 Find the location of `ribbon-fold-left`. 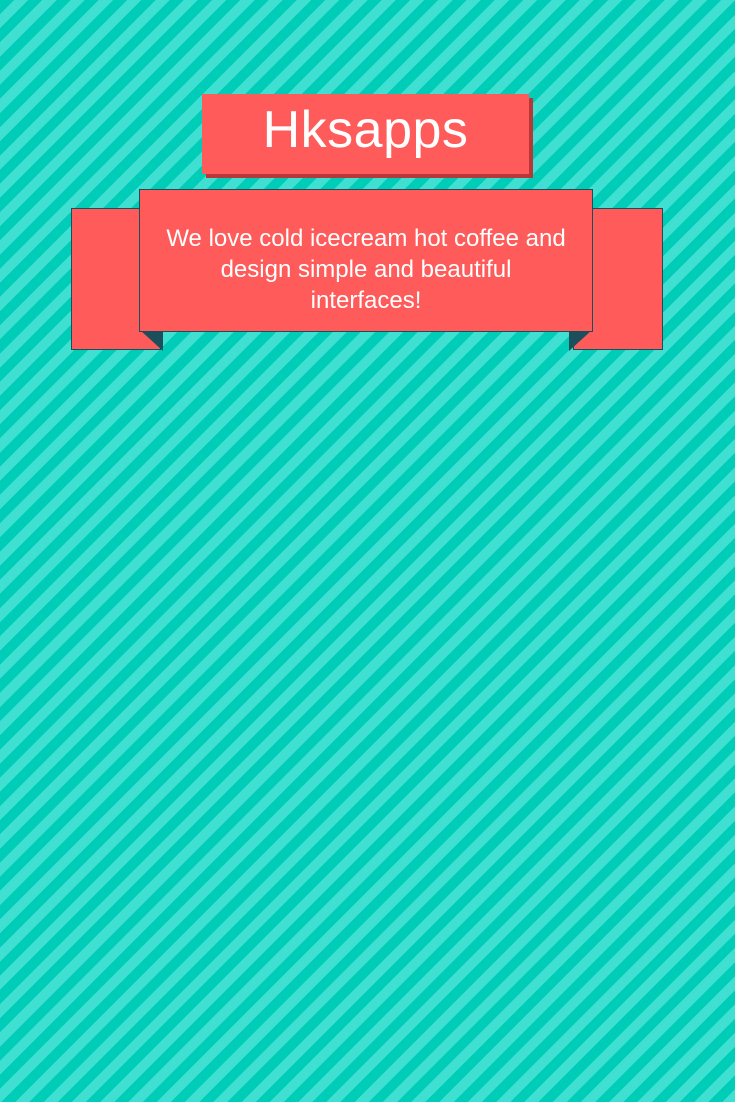

ribbon-fold-left is located at coordinates (151, 340).